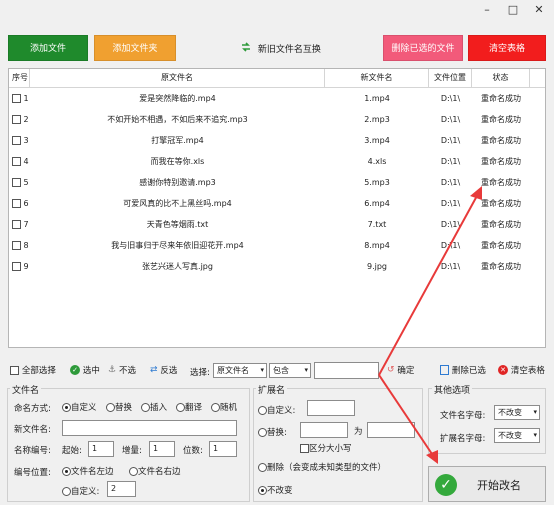  I want to click on invert-button: ⇄ 反选, so click(163, 371).